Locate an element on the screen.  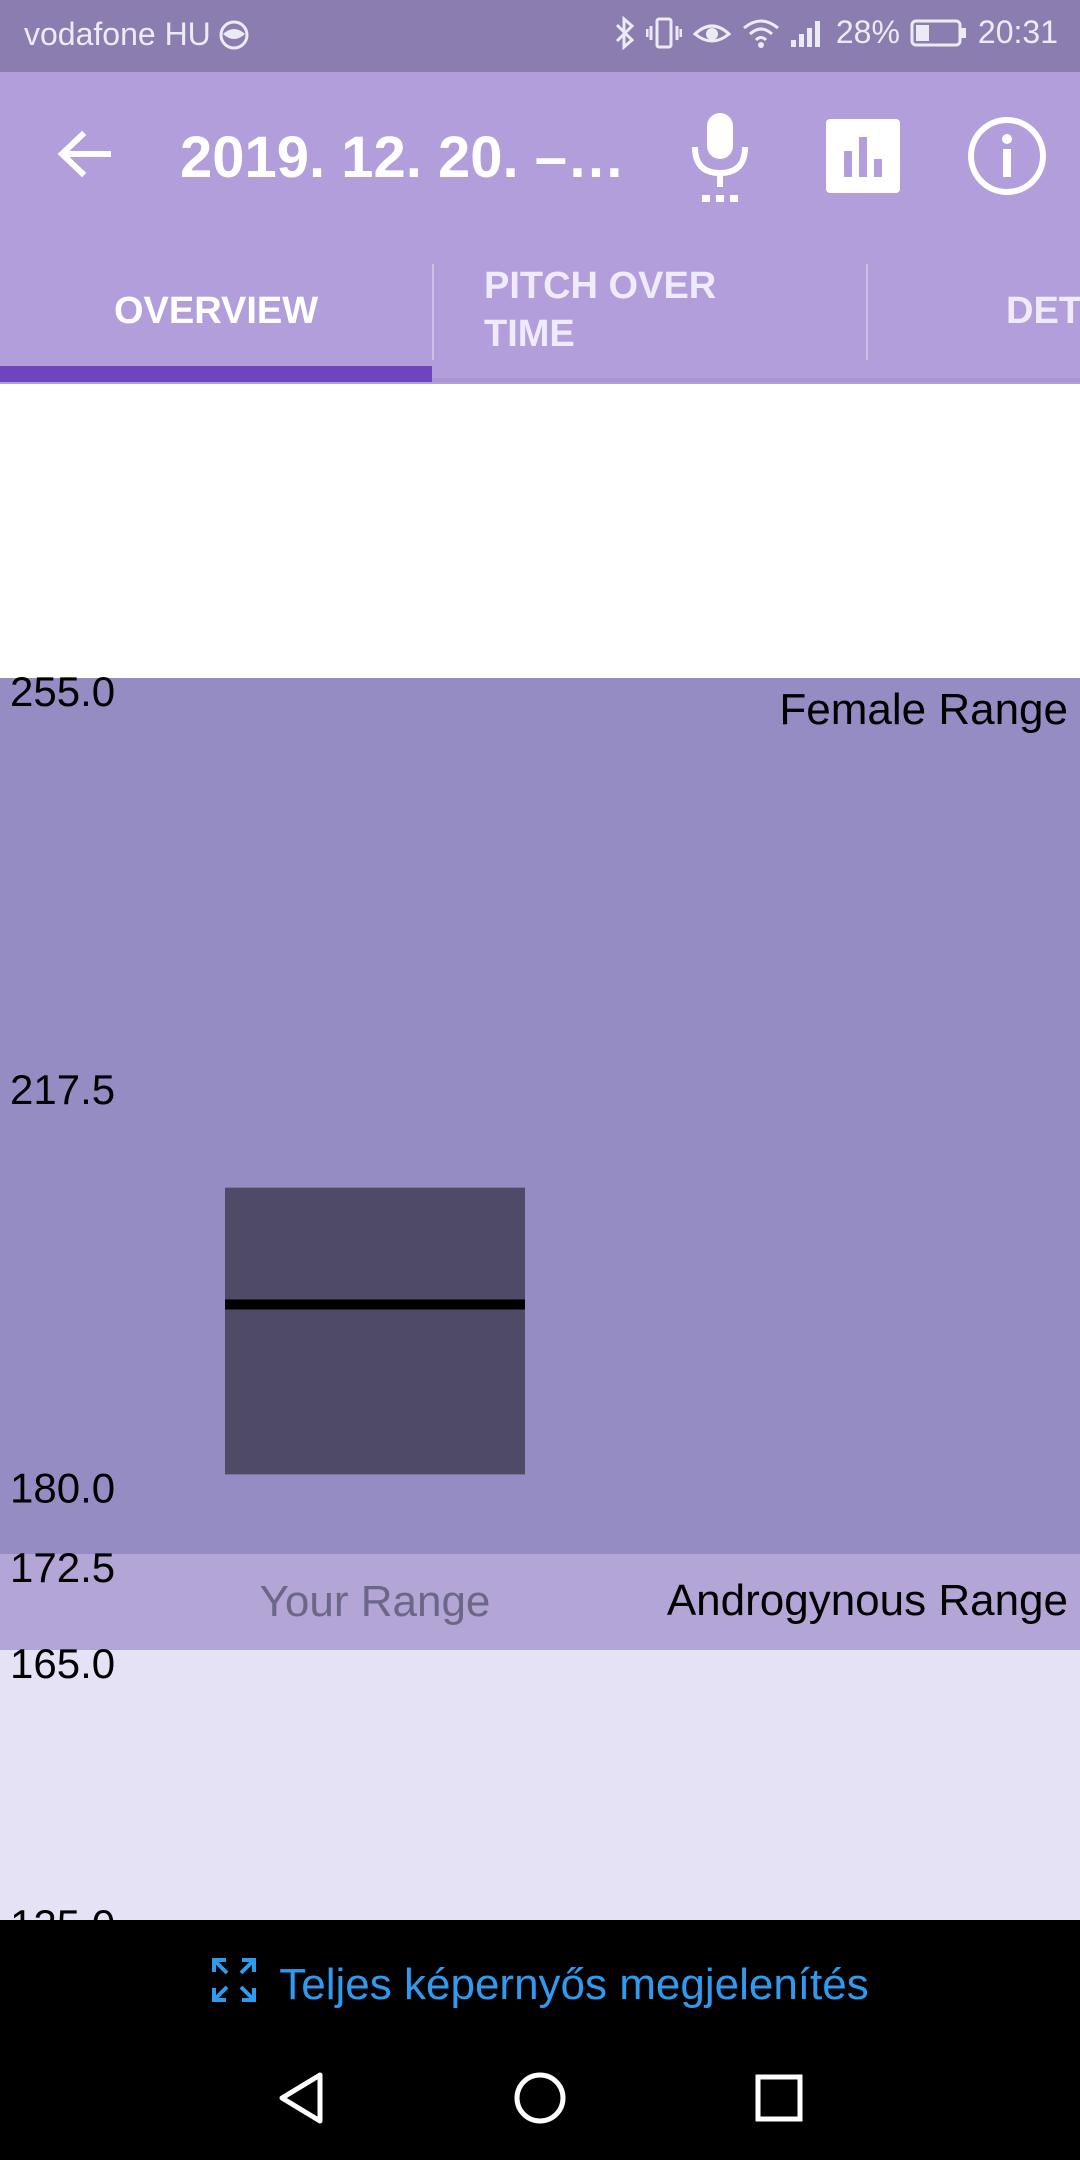
info-button is located at coordinates (1007, 158).